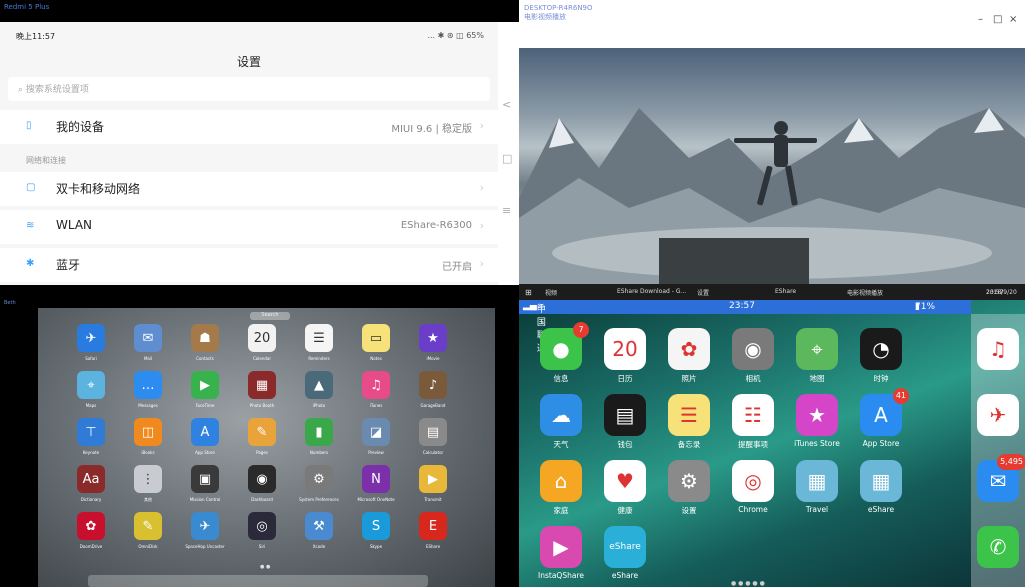  What do you see at coordinates (753, 487) in the screenshot?
I see `home-app-chrome: ◎ Chrome` at bounding box center [753, 487].